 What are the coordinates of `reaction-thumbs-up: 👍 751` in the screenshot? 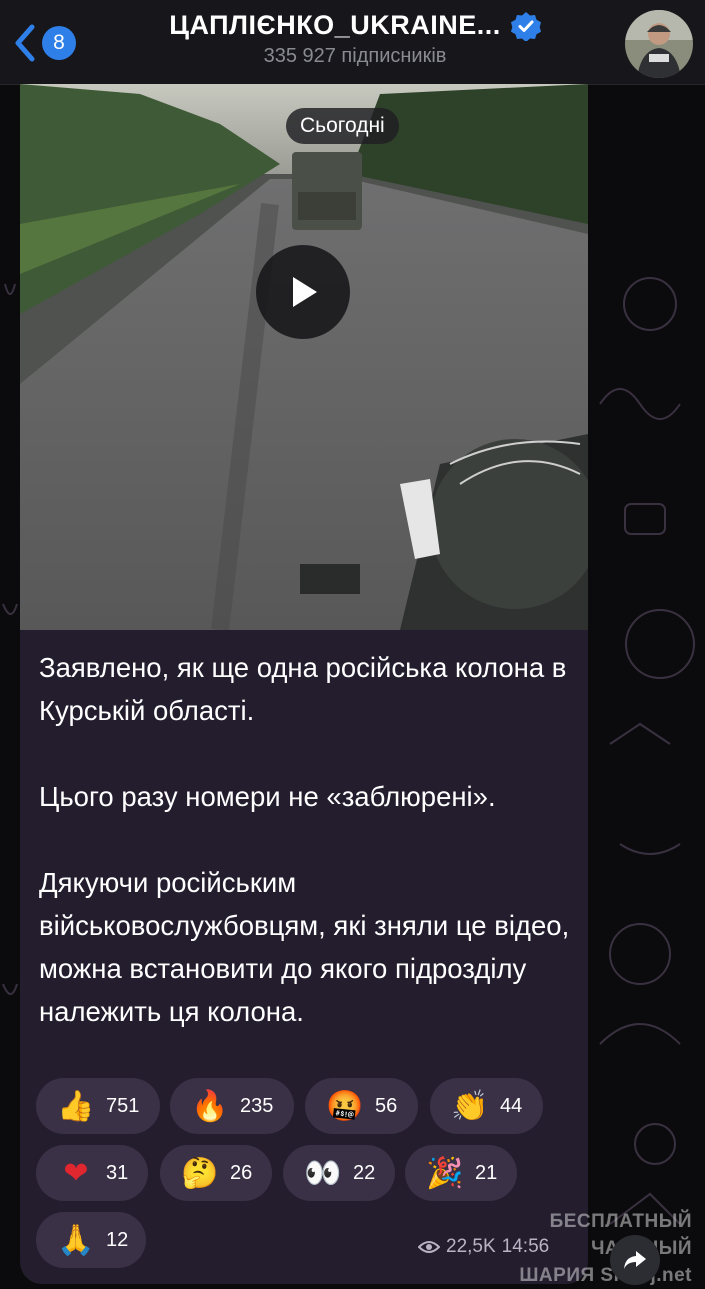 It's located at (98, 1106).